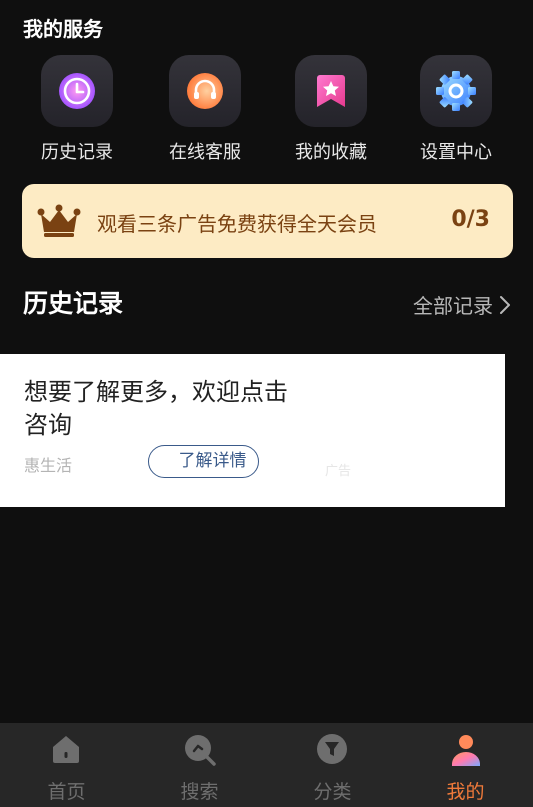 This screenshot has height=807, width=533. I want to click on tab-home: 首页, so click(66, 765).